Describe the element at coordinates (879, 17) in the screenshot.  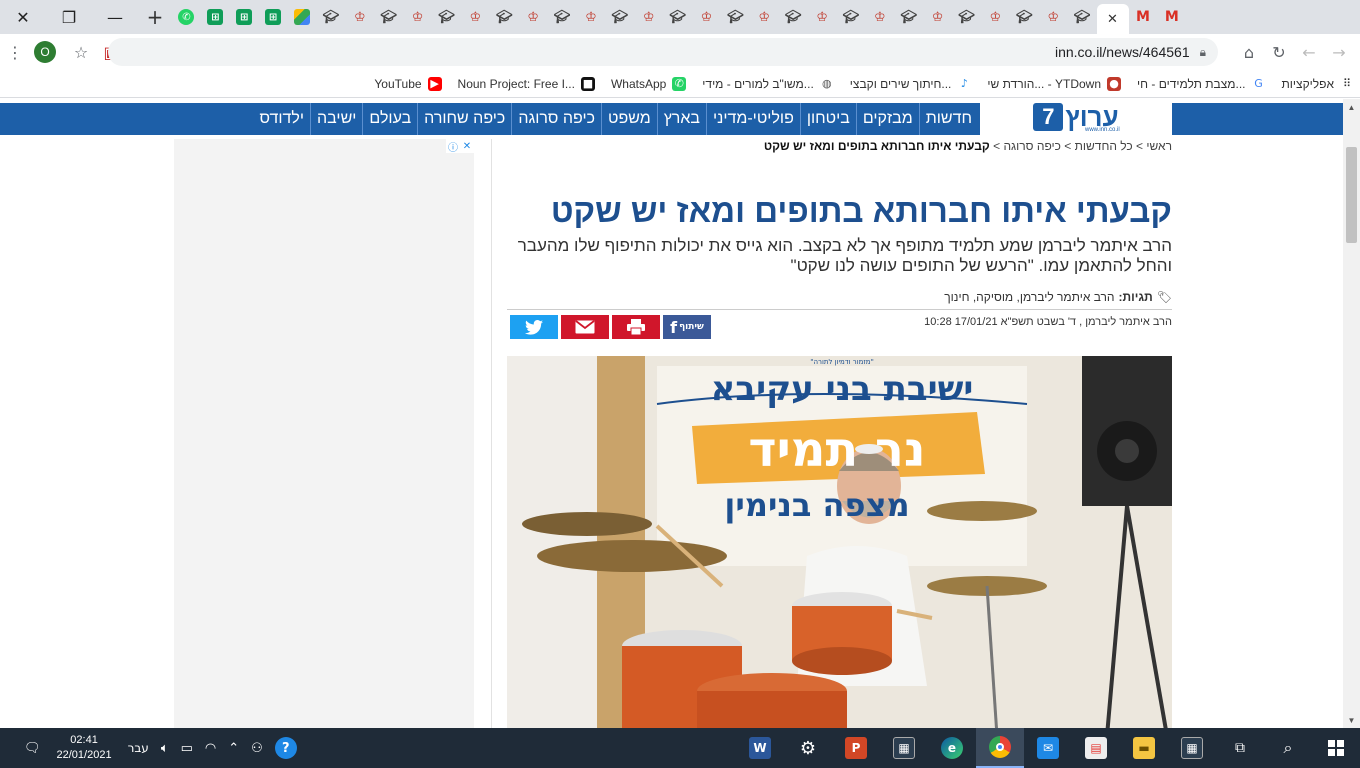
I see `tab-24: ♔` at that location.